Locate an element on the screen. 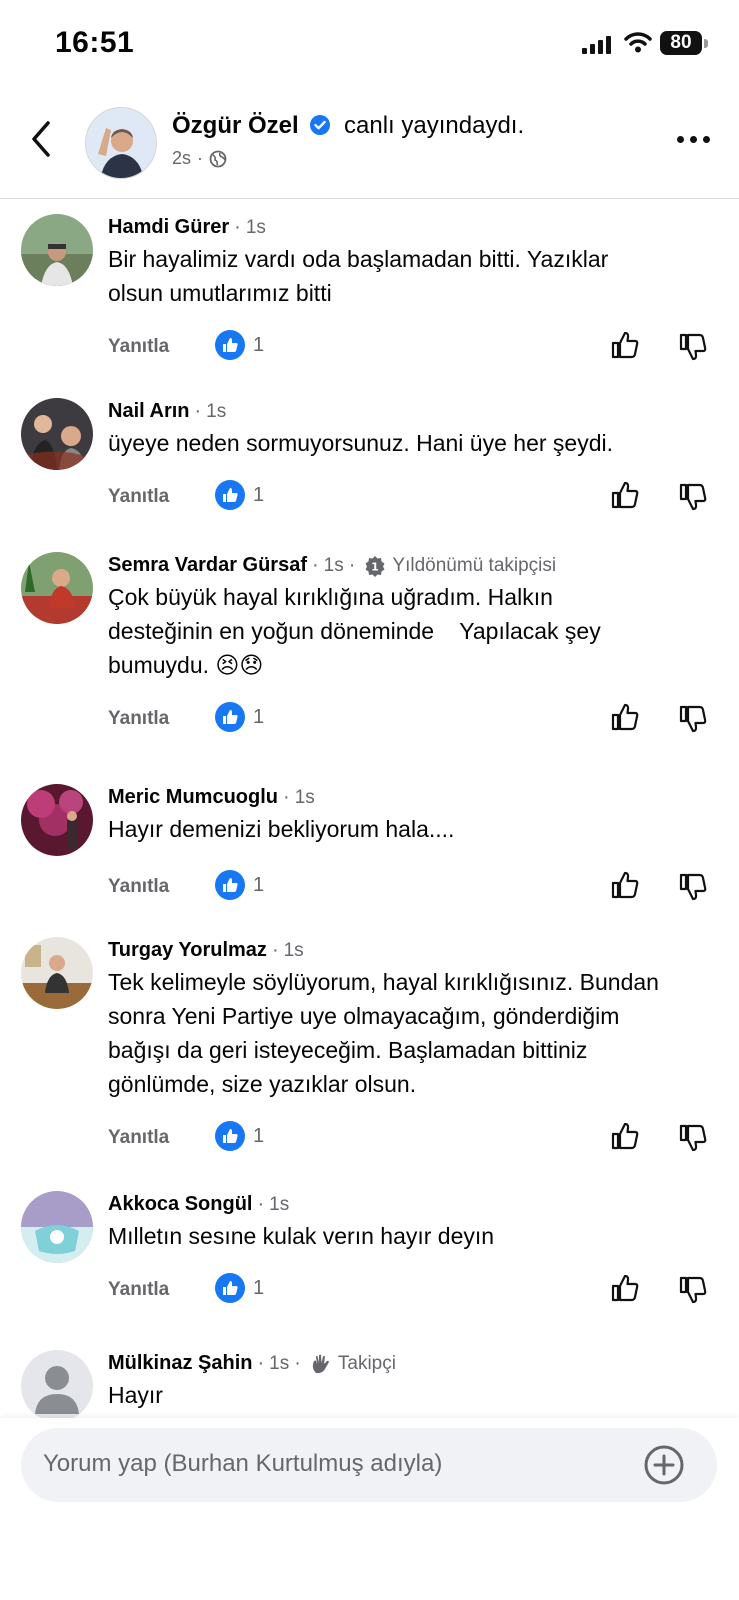 The image size is (739, 1600). commenter-name: Semra Vardar Gürsaf is located at coordinates (207, 565).